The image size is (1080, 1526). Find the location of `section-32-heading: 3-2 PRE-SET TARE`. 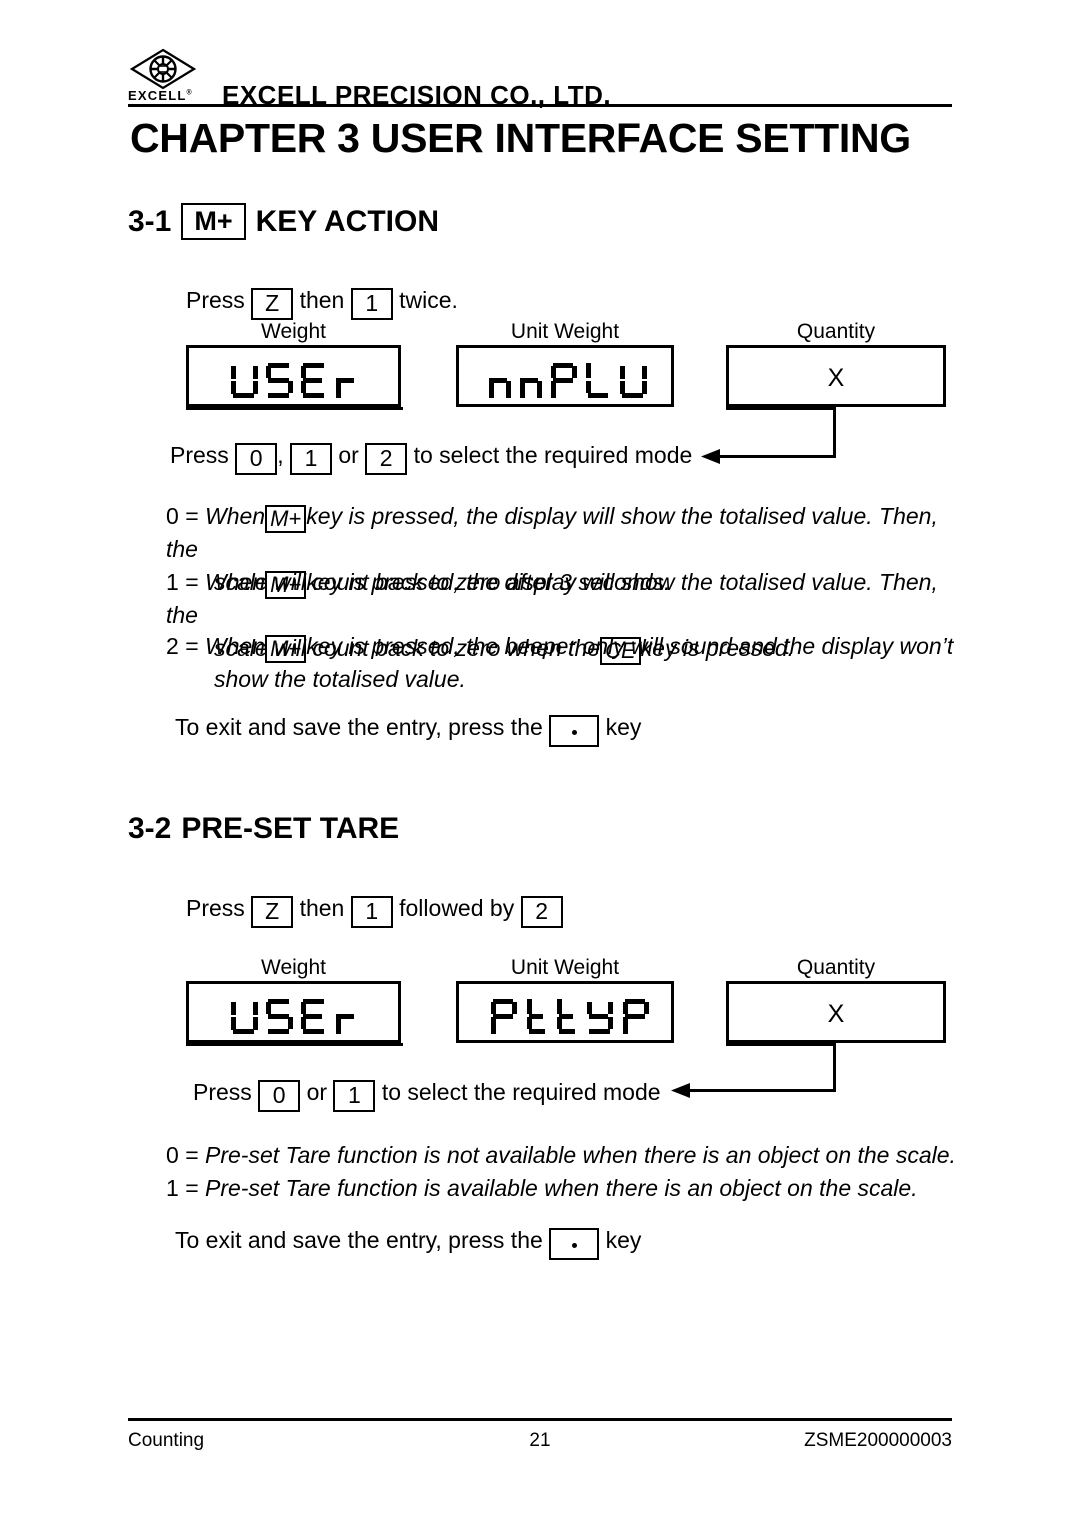

section-32-heading: 3-2 PRE-SET TARE is located at coordinates (263, 829).